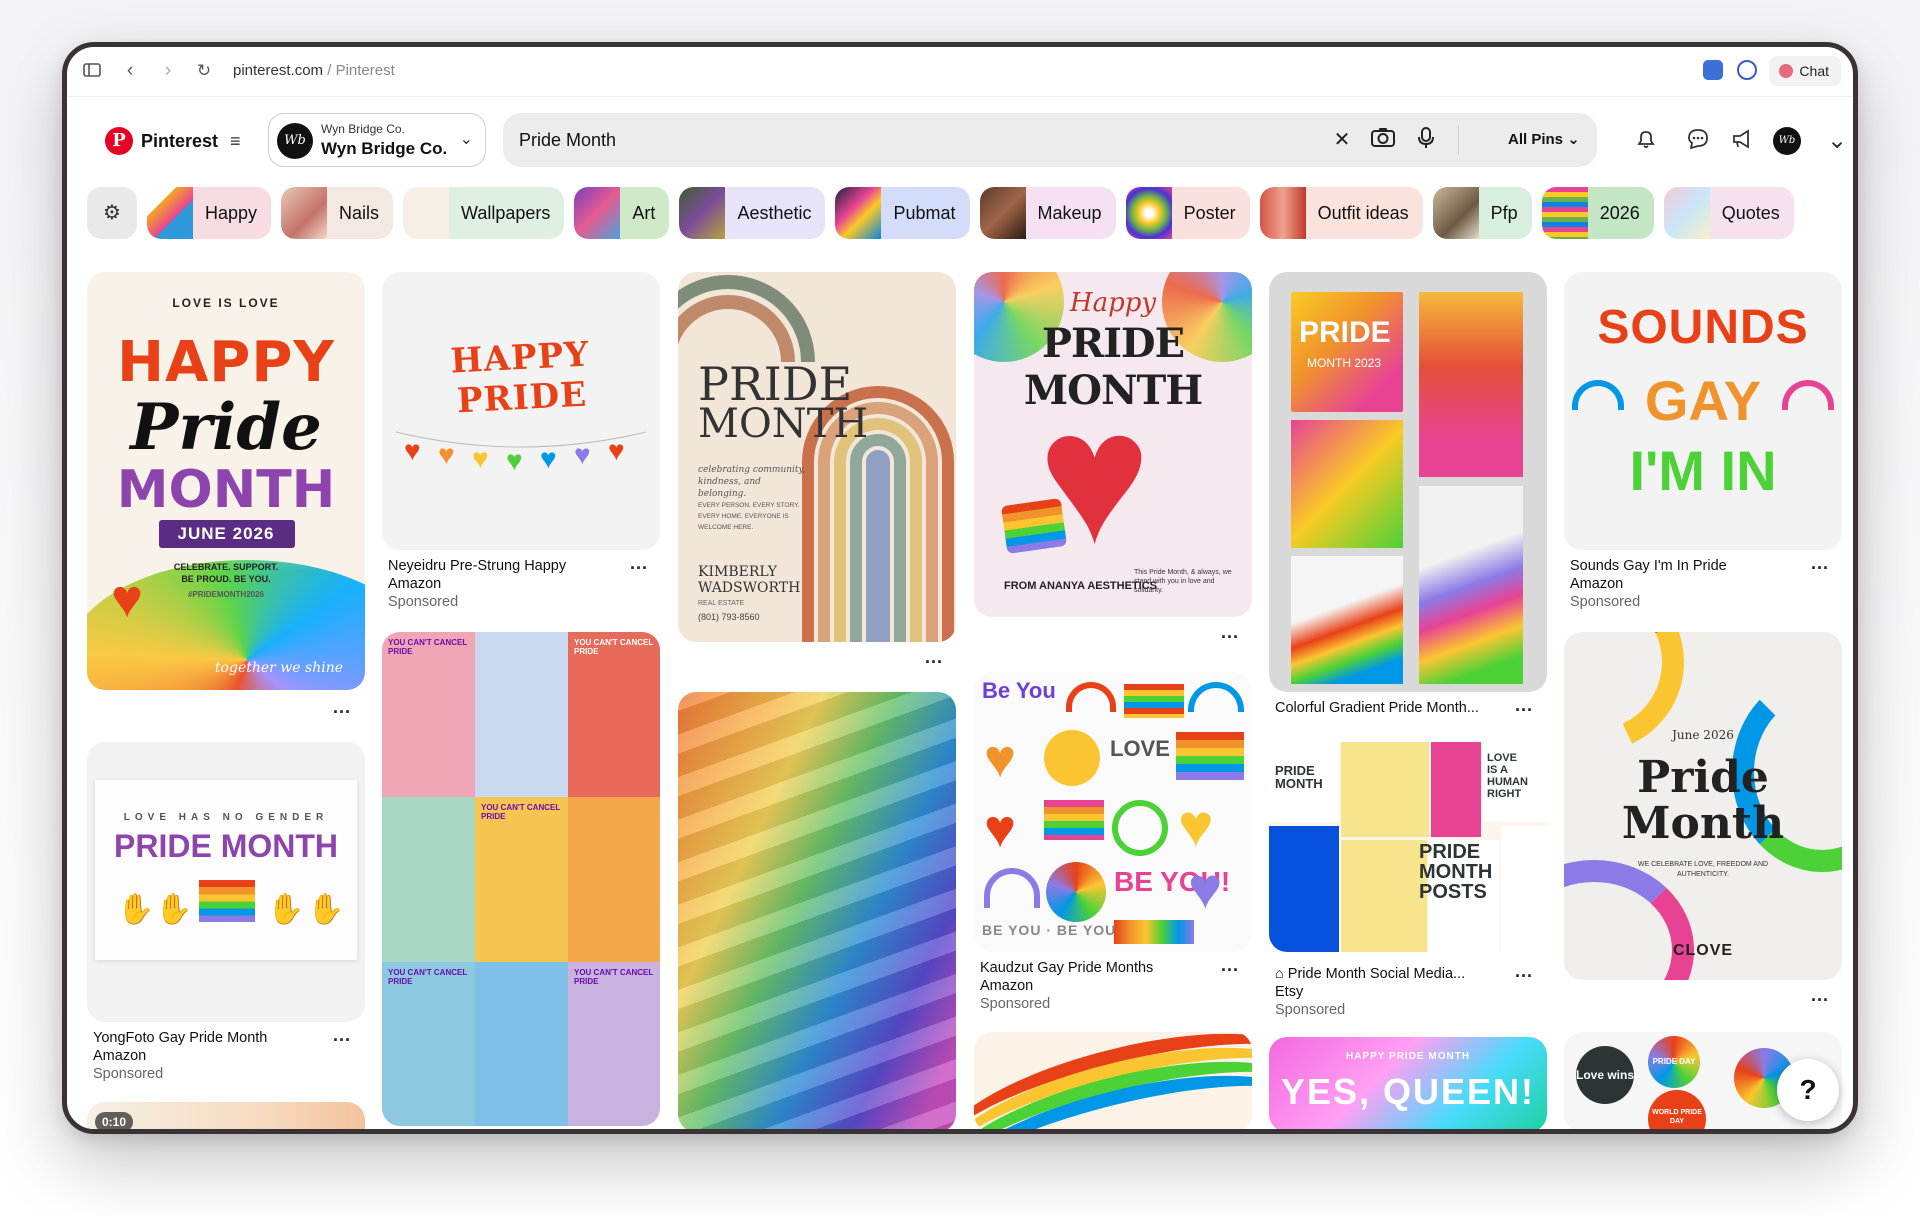  What do you see at coordinates (1646, 141) in the screenshot?
I see `bell-icon` at bounding box center [1646, 141].